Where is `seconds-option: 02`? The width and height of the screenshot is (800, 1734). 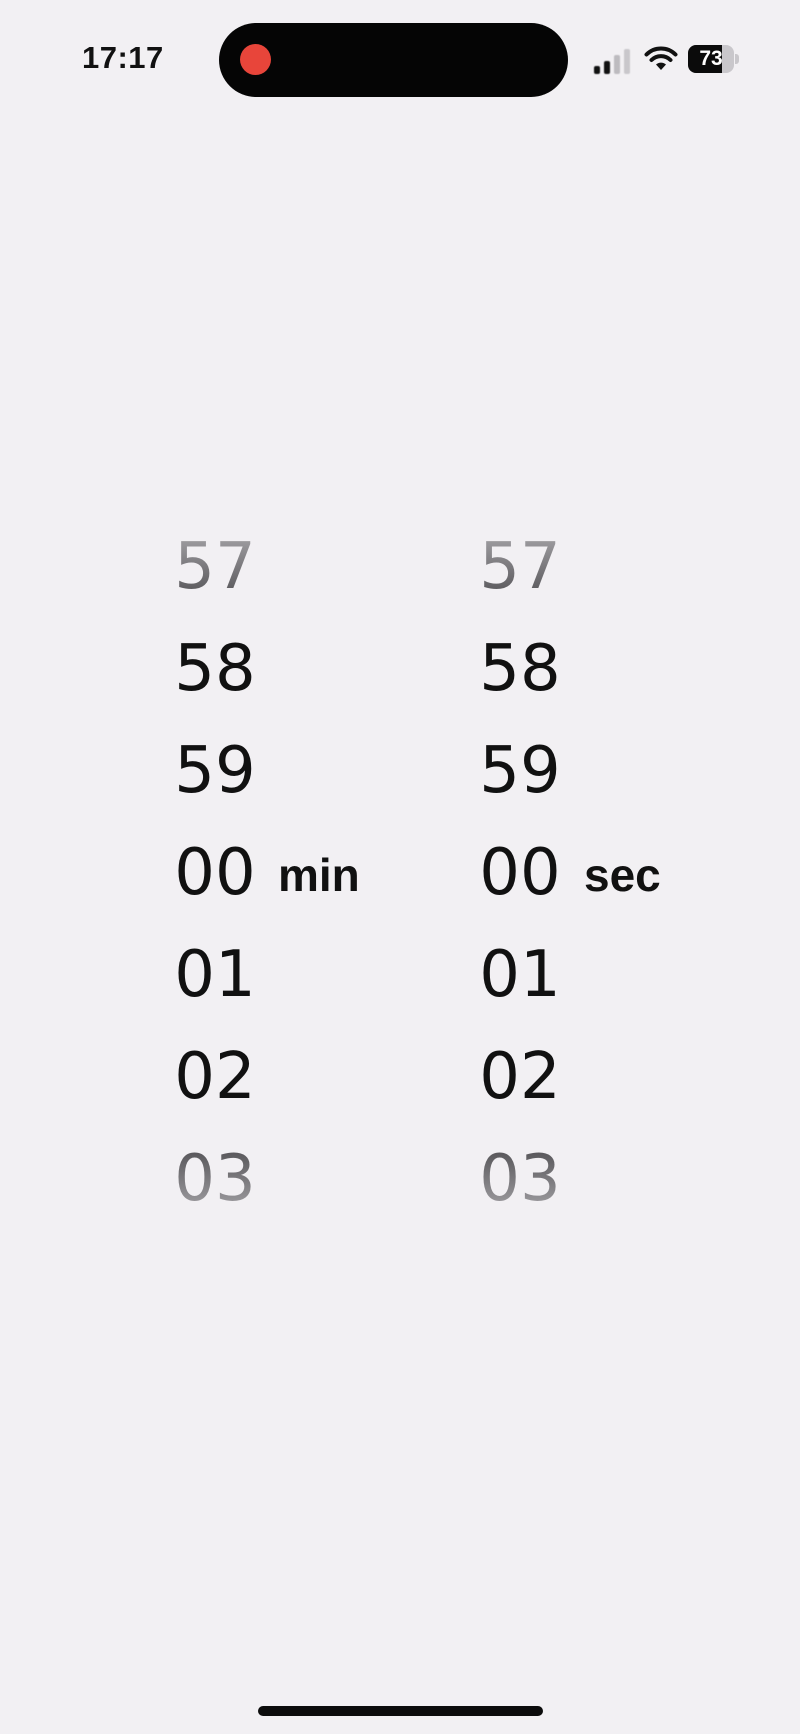
seconds-option: 02 is located at coordinates (520, 1077).